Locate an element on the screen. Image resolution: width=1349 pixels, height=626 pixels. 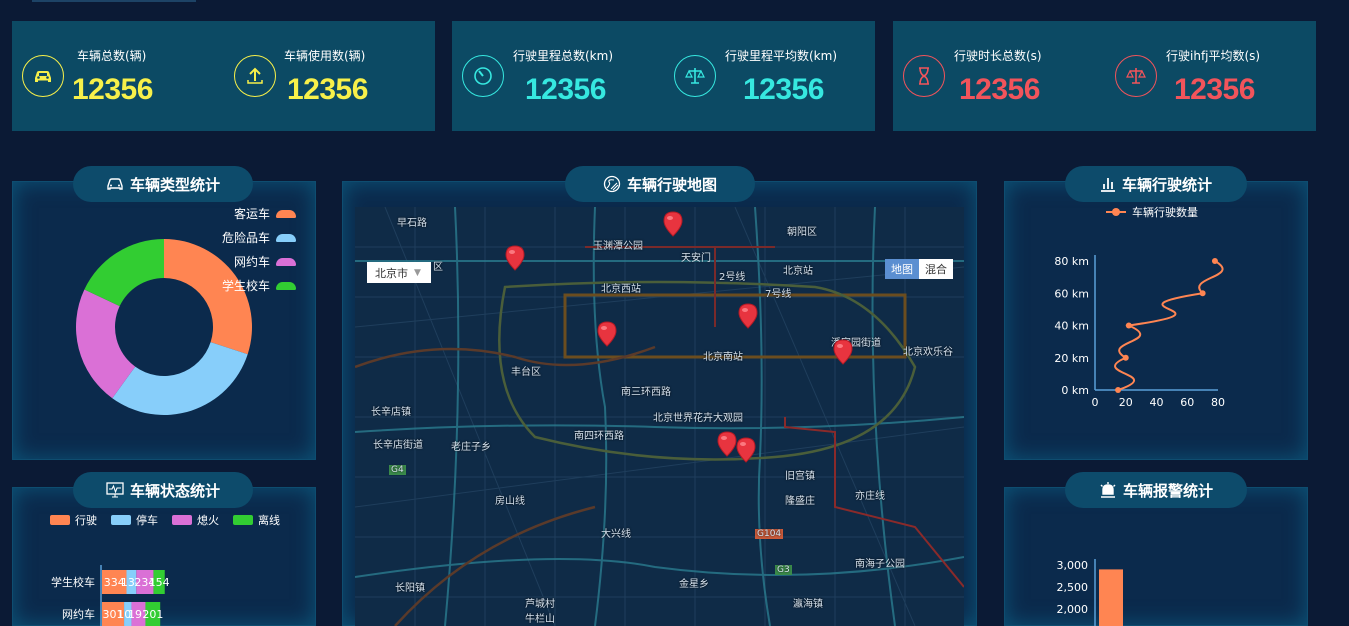
bar-value-label: 154 is located at coordinates (159, 582).